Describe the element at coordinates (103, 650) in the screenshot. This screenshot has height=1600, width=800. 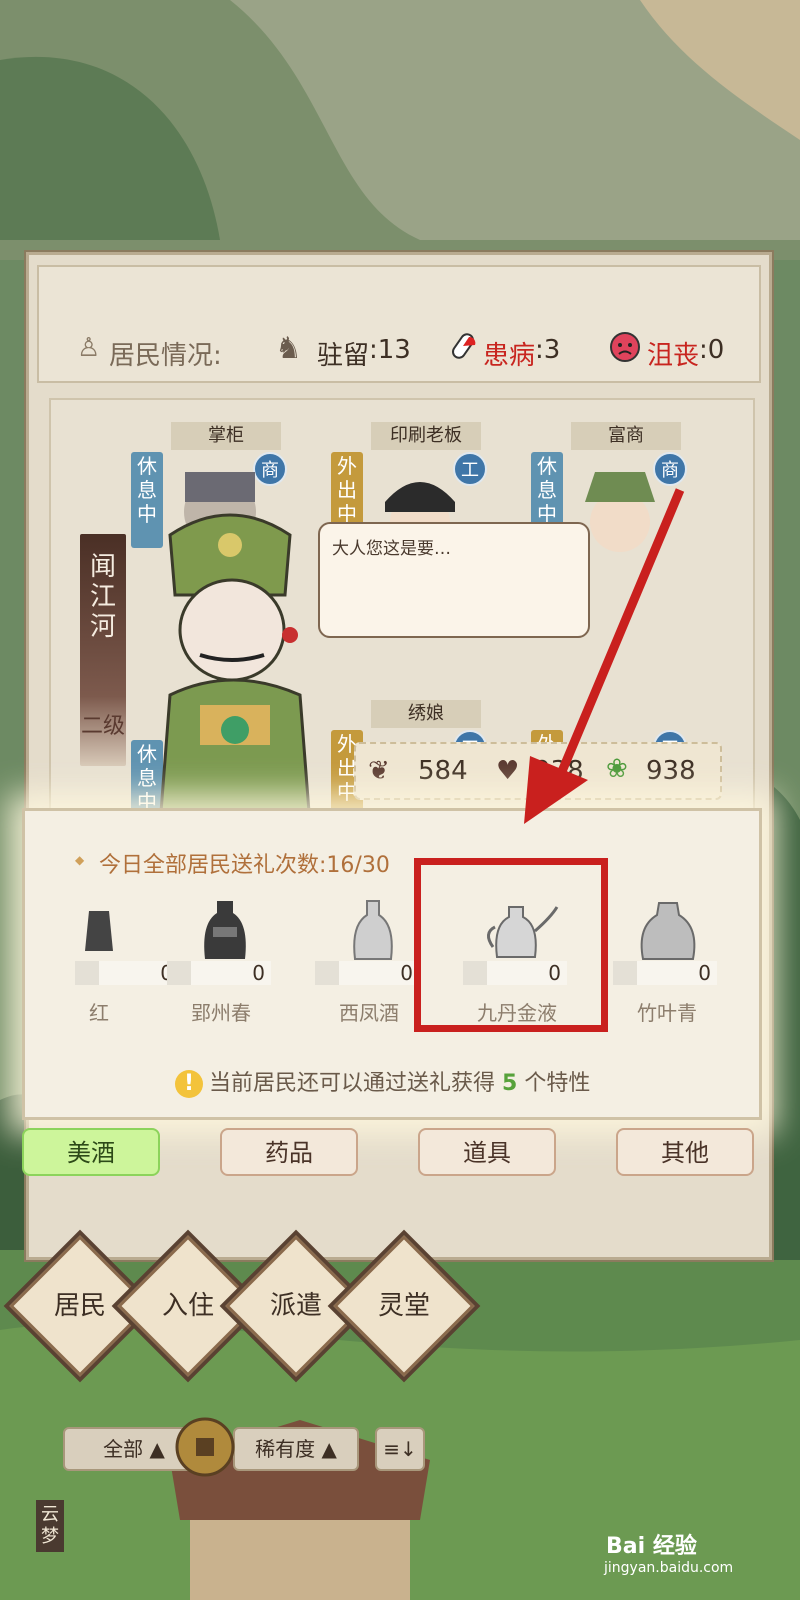
I see `selected-resident-banner: 闻江河 二级` at that location.